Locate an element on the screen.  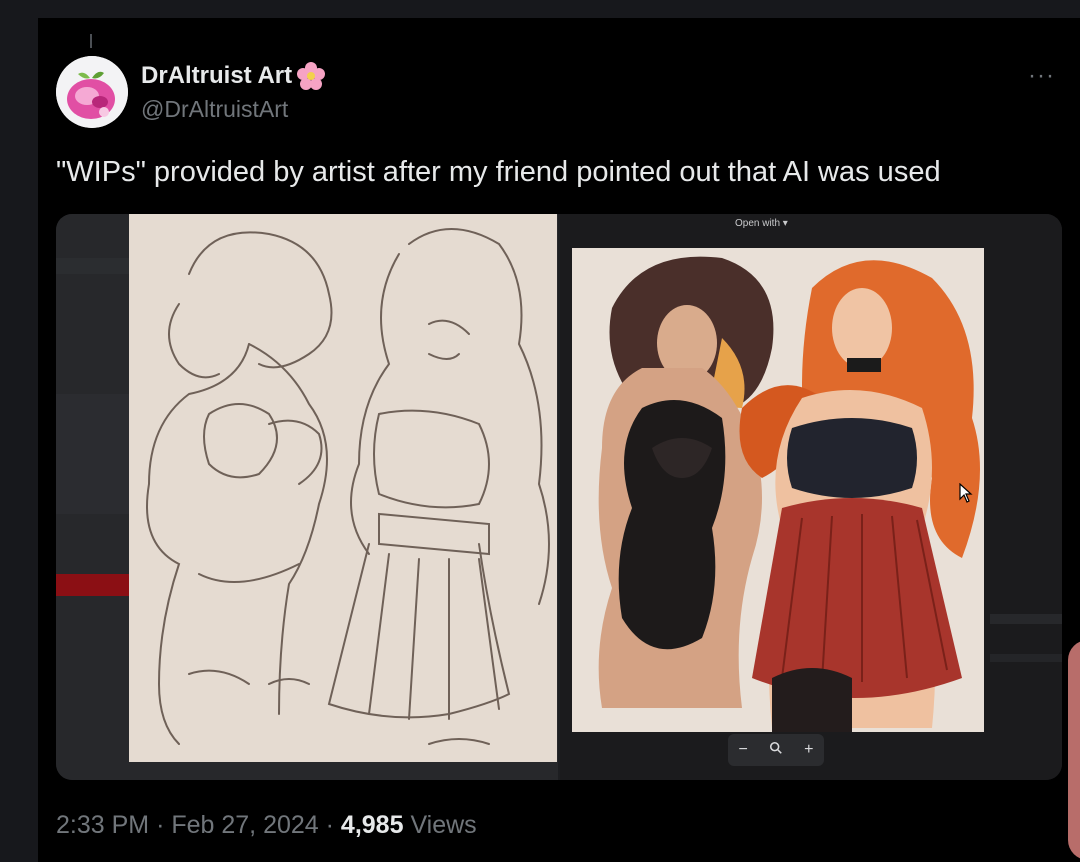
avatar-image is located at coordinates (92, 92).